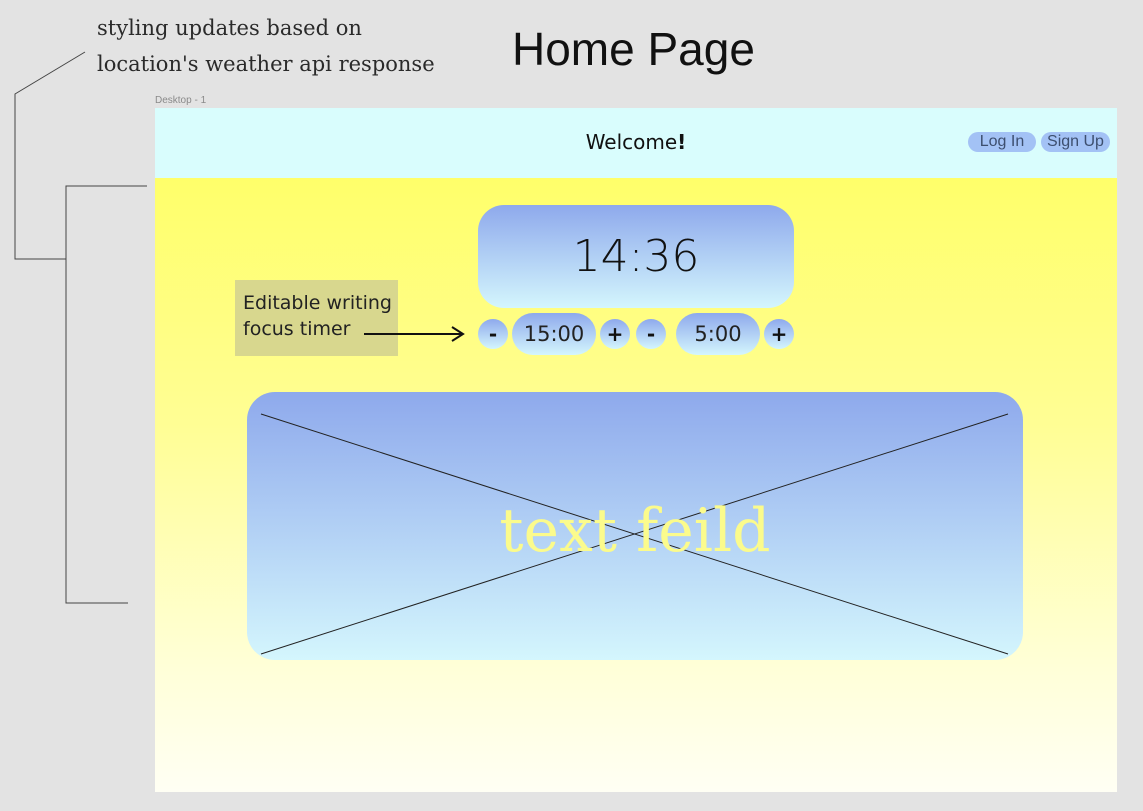  I want to click on styling-note-line-2: location's weather api response, so click(266, 64).